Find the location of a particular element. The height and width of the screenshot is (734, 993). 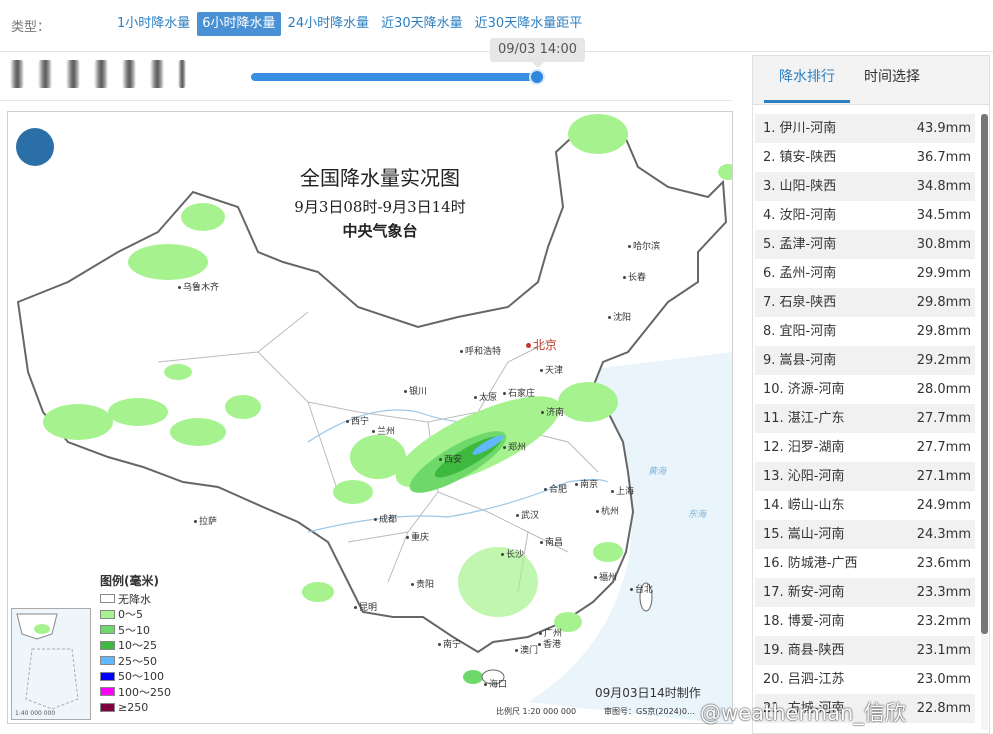

ranking-row: 2. 镇安-陕西 36.7mm is located at coordinates (865, 157).